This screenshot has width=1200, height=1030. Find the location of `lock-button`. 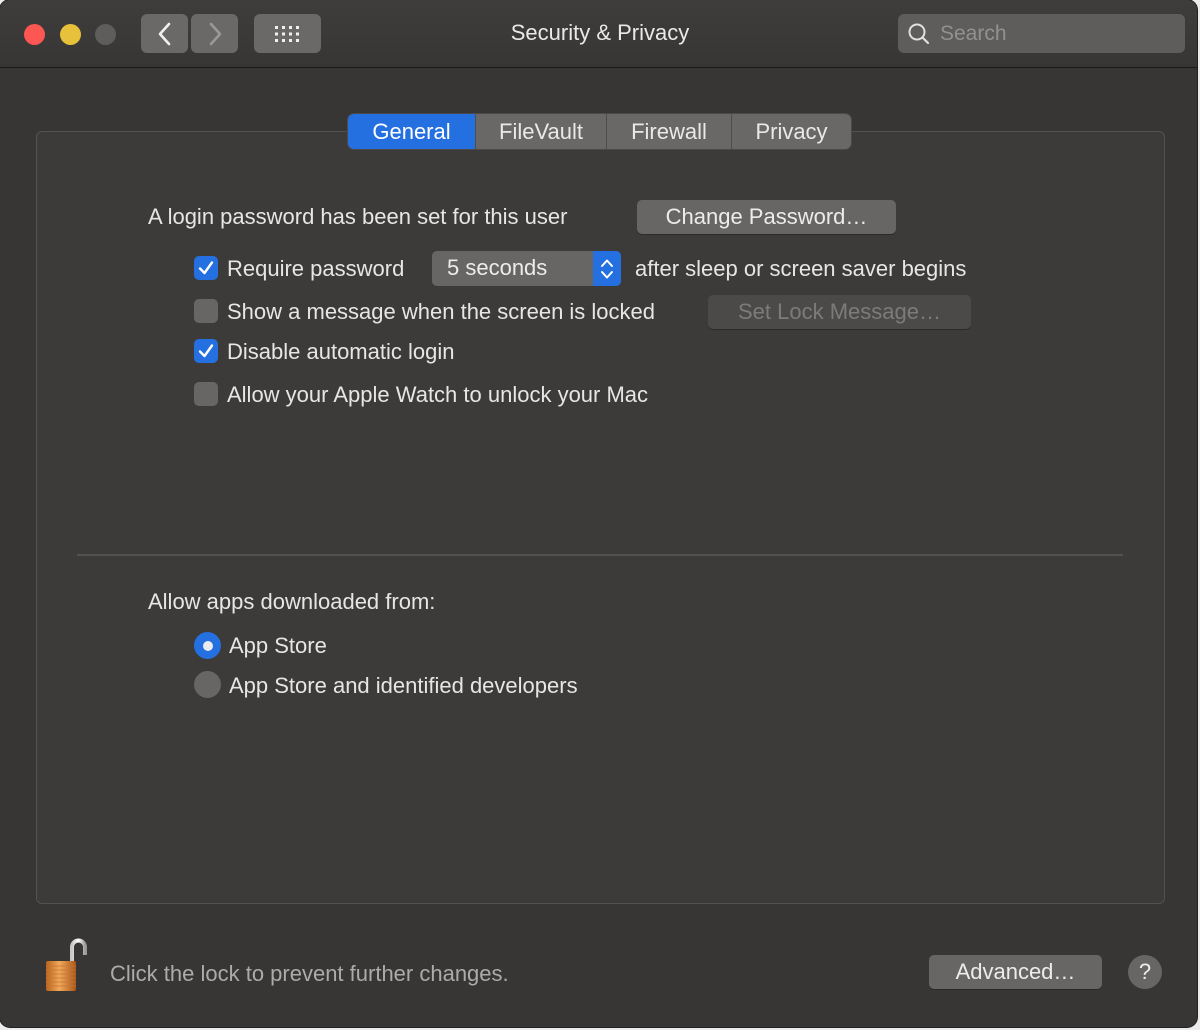

lock-button is located at coordinates (67, 965).